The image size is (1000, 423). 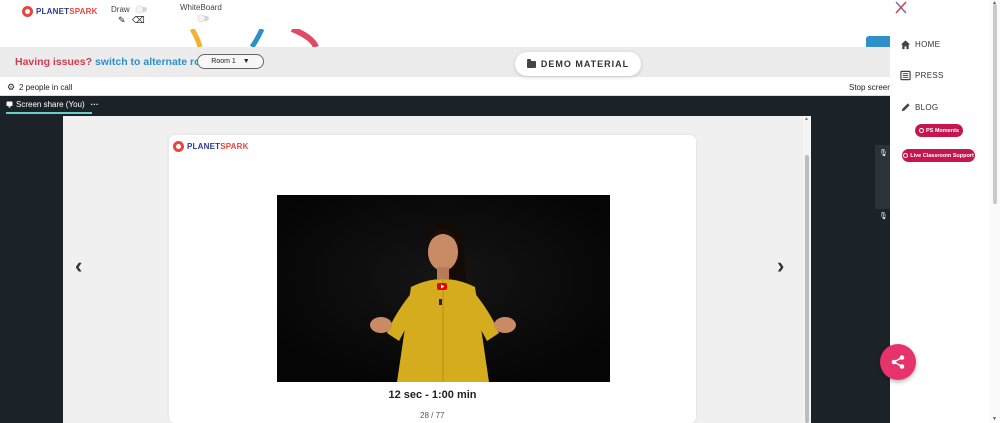 I want to click on speaker-figure, so click(x=443, y=288).